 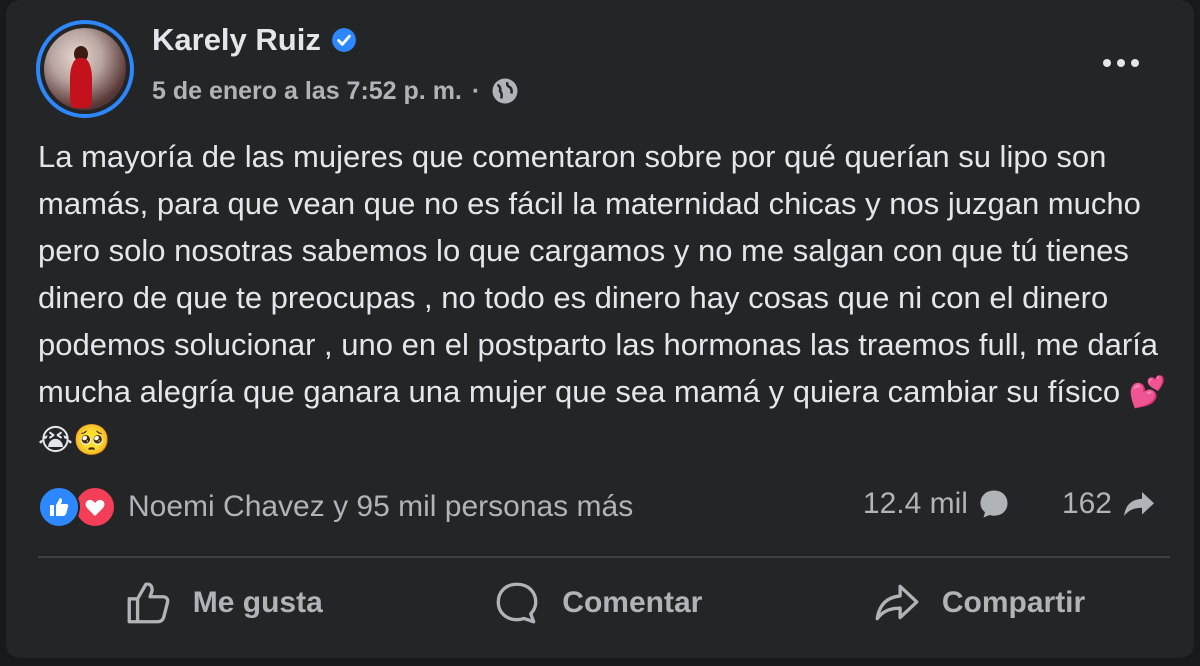 I want to click on avatar-photo, so click(x=85, y=69).